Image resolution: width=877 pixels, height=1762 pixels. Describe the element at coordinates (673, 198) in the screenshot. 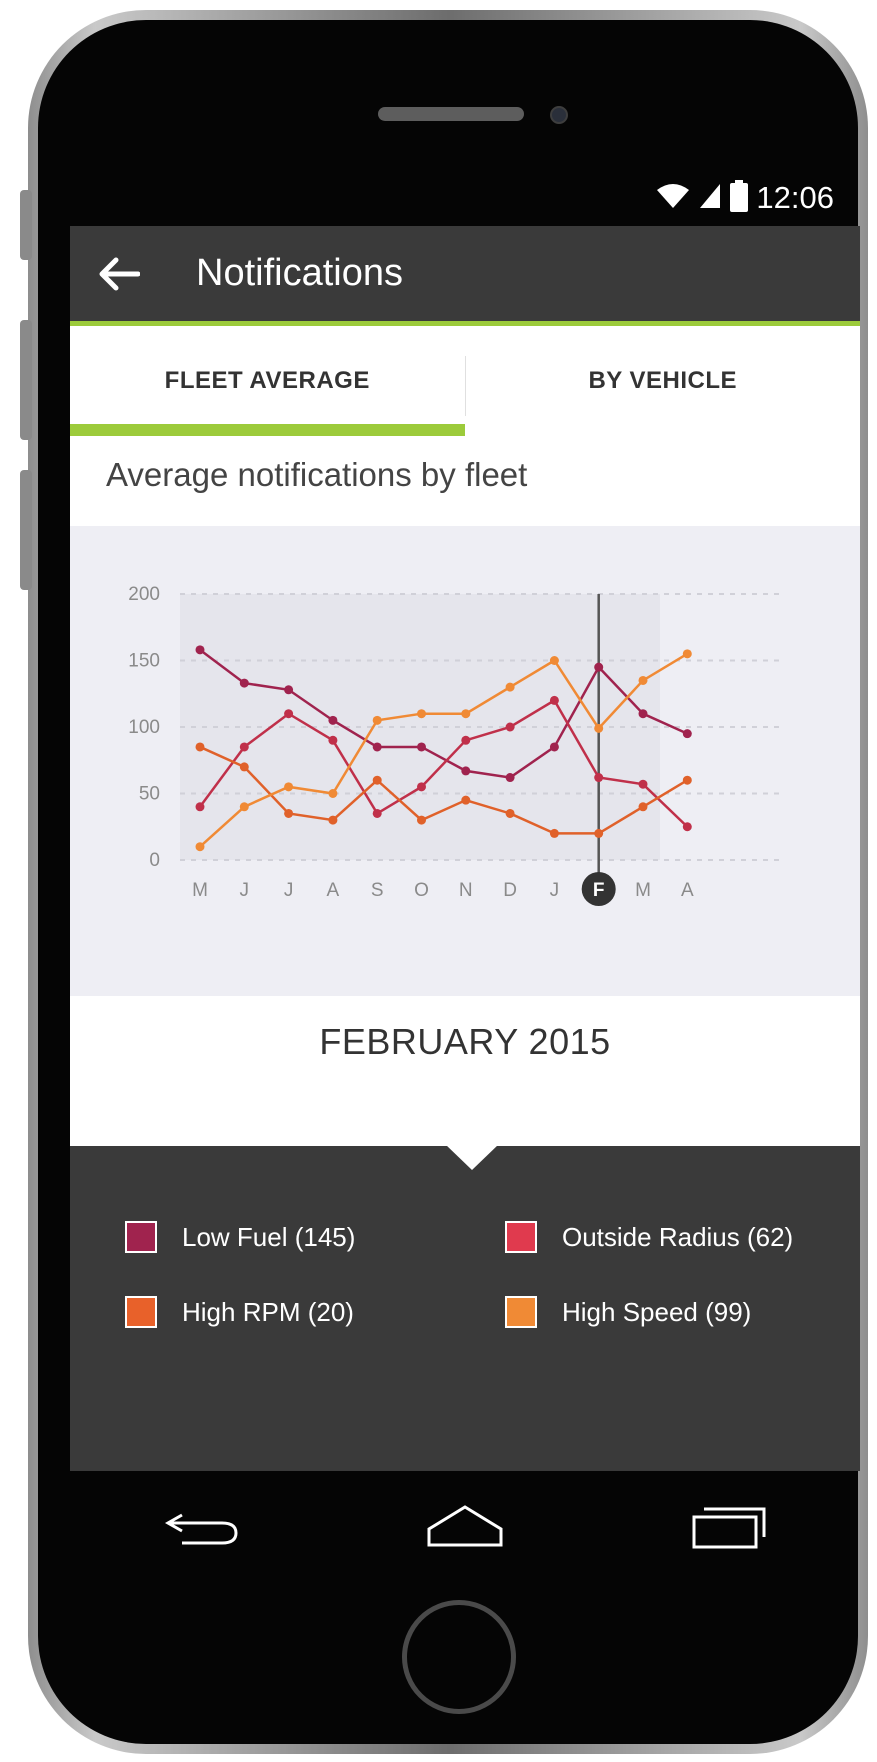

I see `wifi-icon` at that location.